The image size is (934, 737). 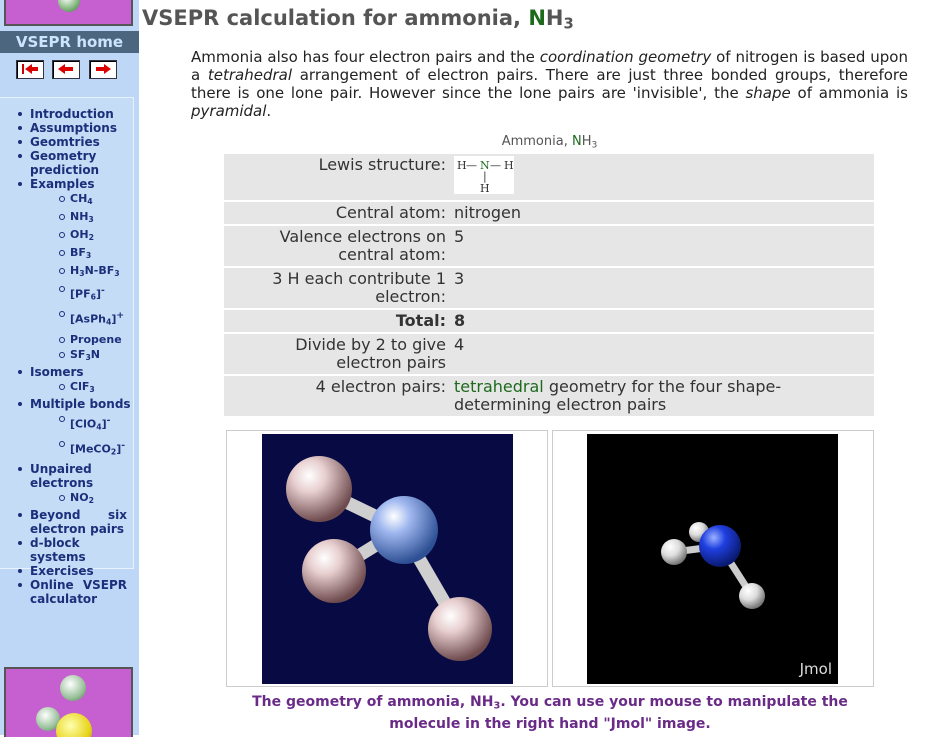 I want to click on table-row: Central atom: nitrogen, so click(x=549, y=213).